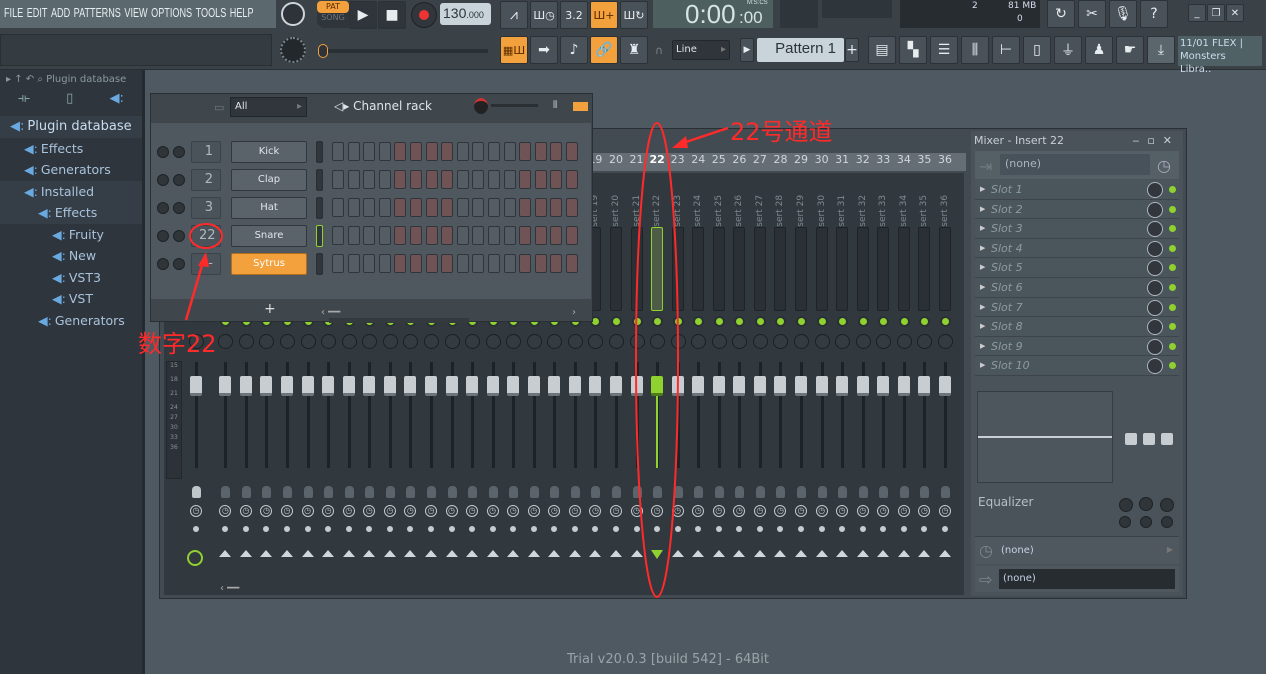  Describe the element at coordinates (194, 291) in the screenshot. I see `annotation-arrow-number` at that location.